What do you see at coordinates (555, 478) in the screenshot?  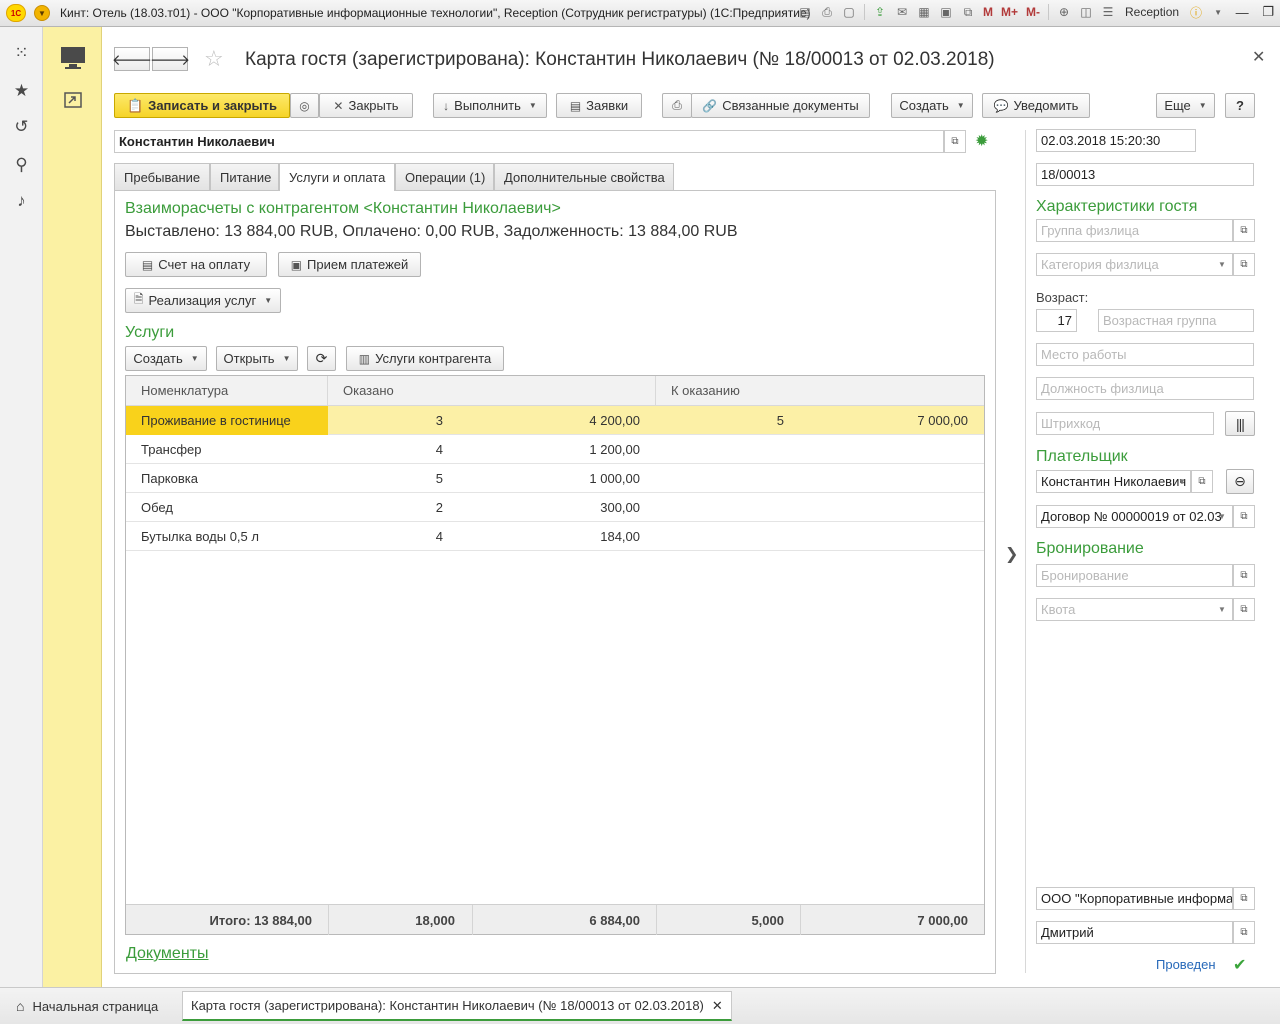 I see `table-row: Парковка 5 1 000,00` at bounding box center [555, 478].